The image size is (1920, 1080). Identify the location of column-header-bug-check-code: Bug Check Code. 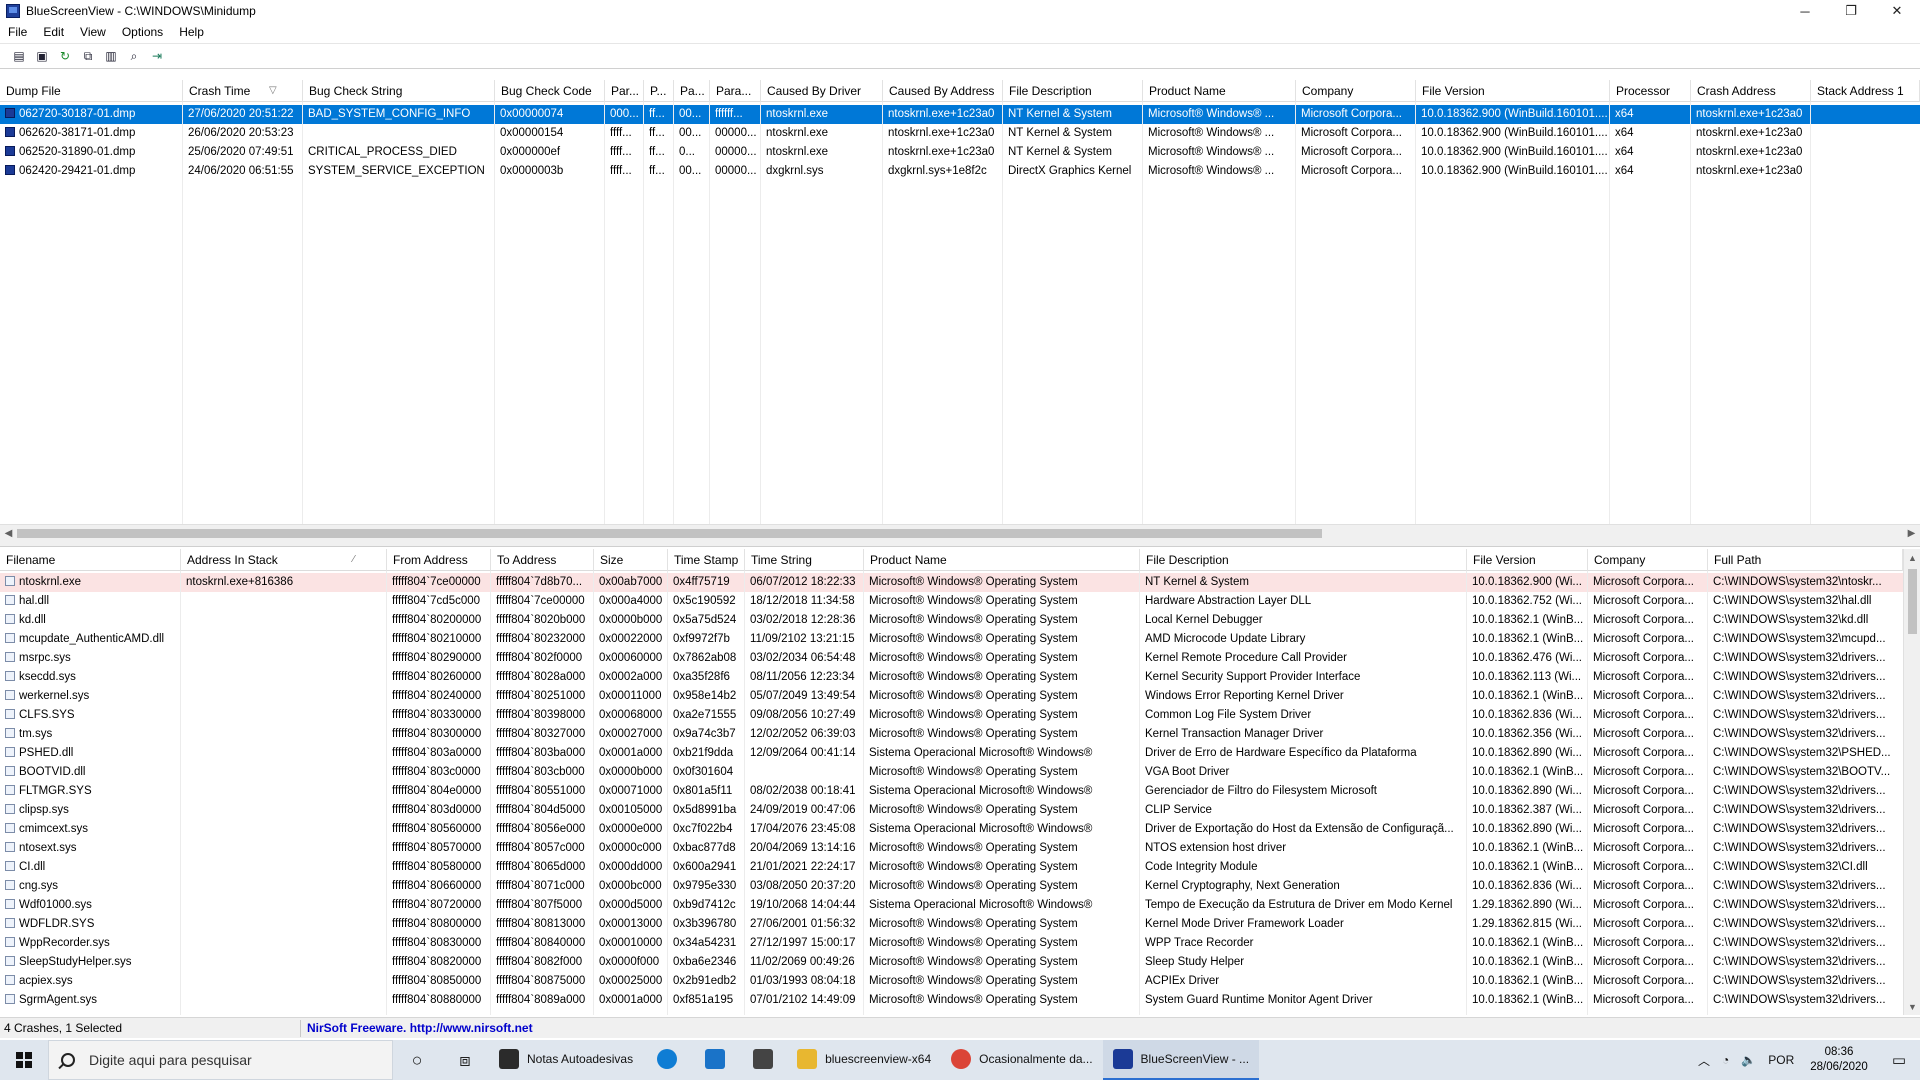
(550, 91).